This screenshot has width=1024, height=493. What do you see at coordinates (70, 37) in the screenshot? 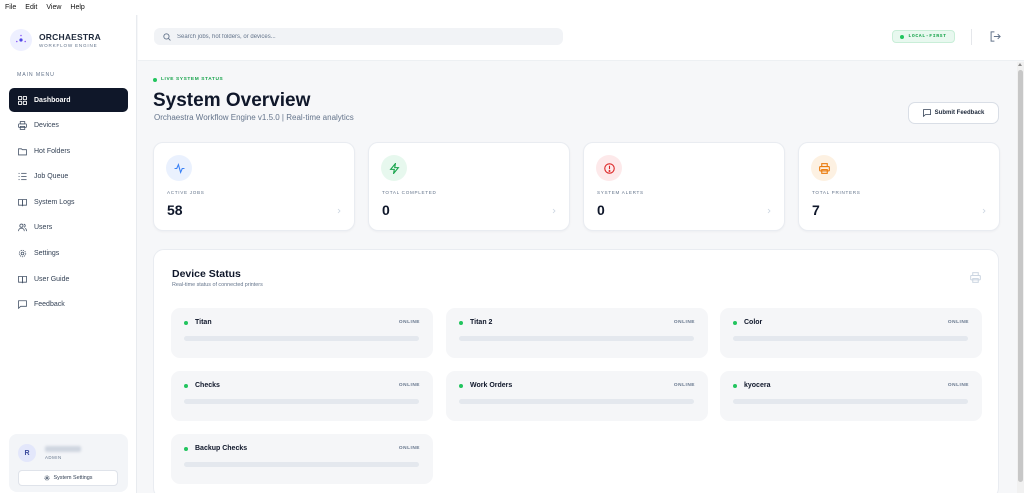
I see `brand-title: ORCHAESTRA` at bounding box center [70, 37].